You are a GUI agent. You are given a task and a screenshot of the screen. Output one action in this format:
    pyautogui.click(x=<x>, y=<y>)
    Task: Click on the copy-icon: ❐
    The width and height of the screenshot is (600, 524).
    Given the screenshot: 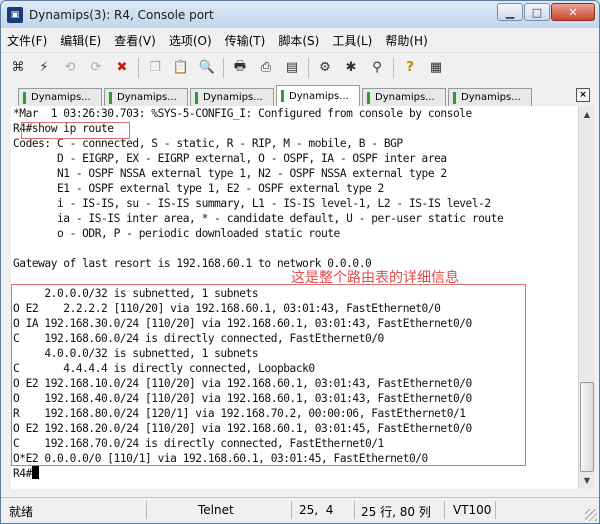 What is the action you would take?
    pyautogui.click(x=155, y=68)
    